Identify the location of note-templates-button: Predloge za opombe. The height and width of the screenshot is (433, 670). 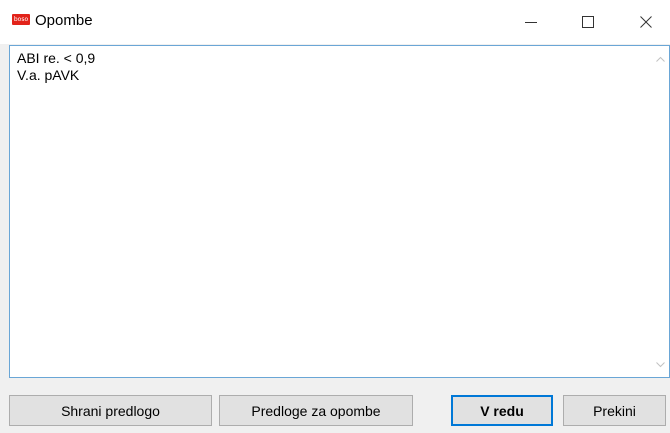
(316, 410).